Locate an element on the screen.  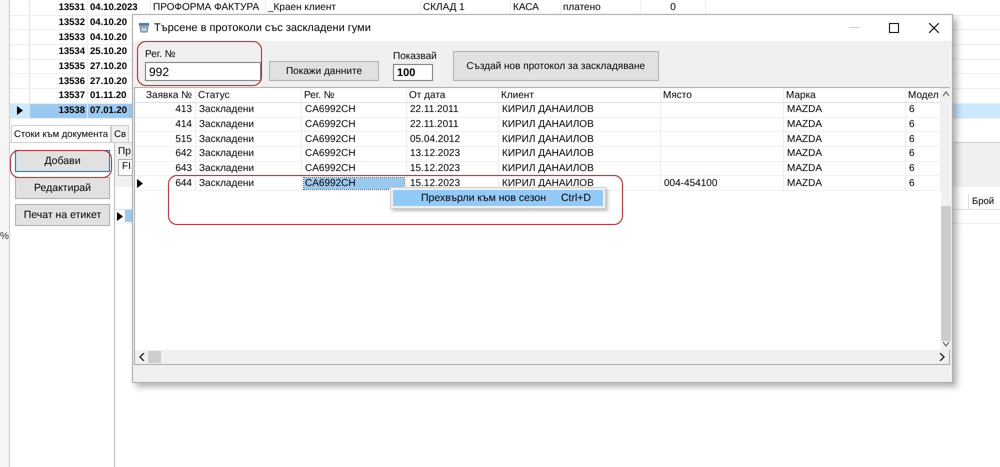
column-header: Марка is located at coordinates (845, 95).